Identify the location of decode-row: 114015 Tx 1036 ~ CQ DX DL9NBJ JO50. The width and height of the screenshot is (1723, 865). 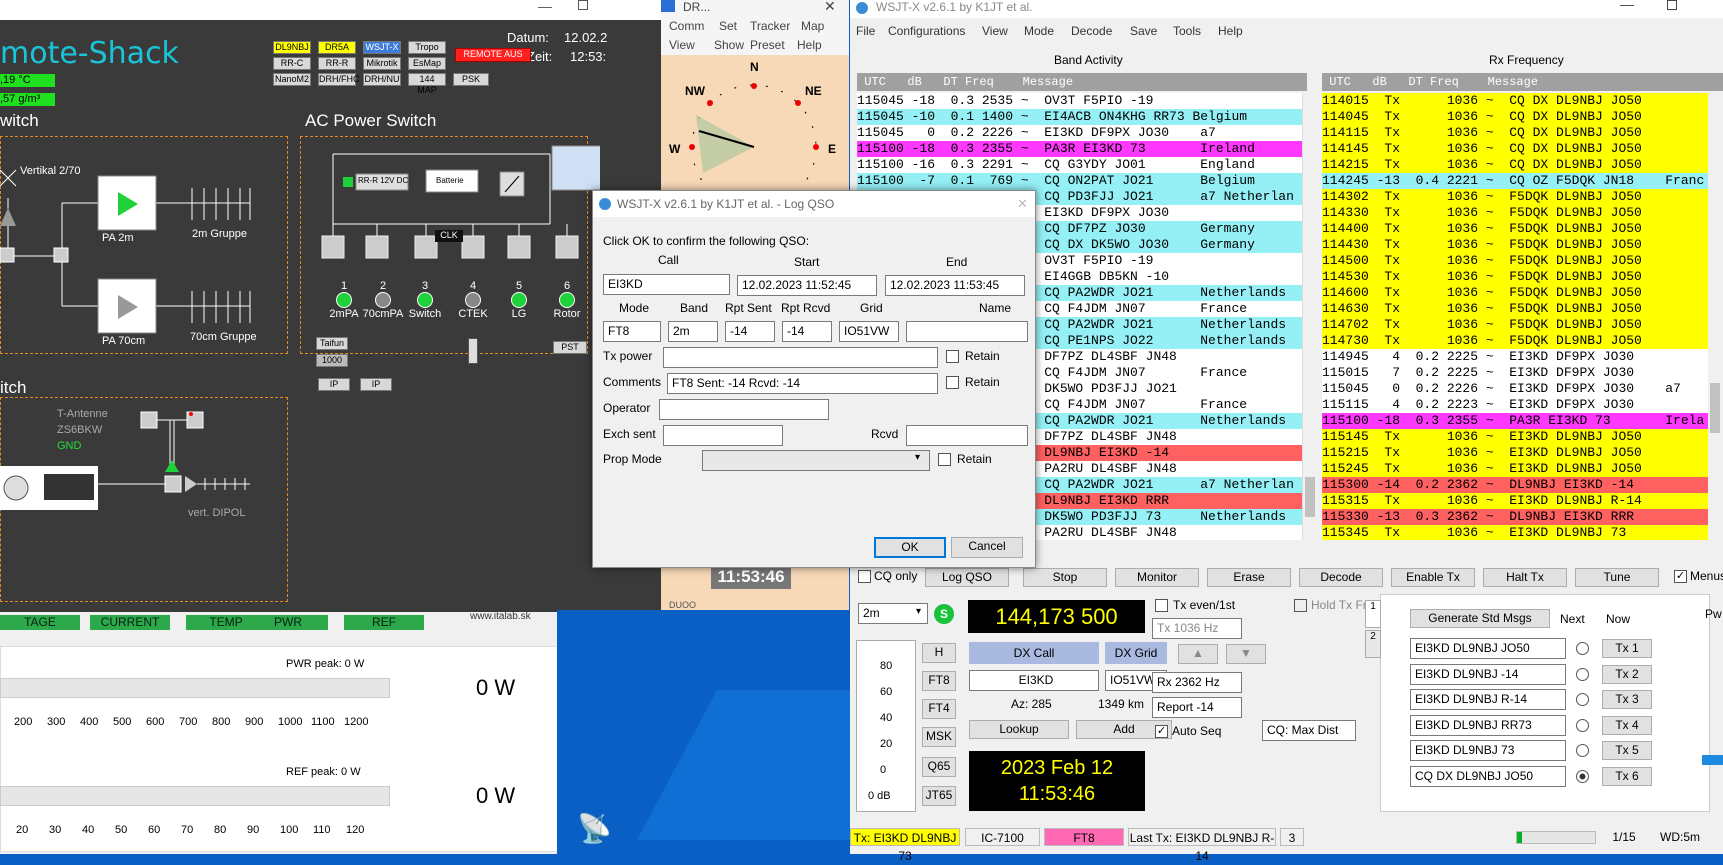
(1515, 101).